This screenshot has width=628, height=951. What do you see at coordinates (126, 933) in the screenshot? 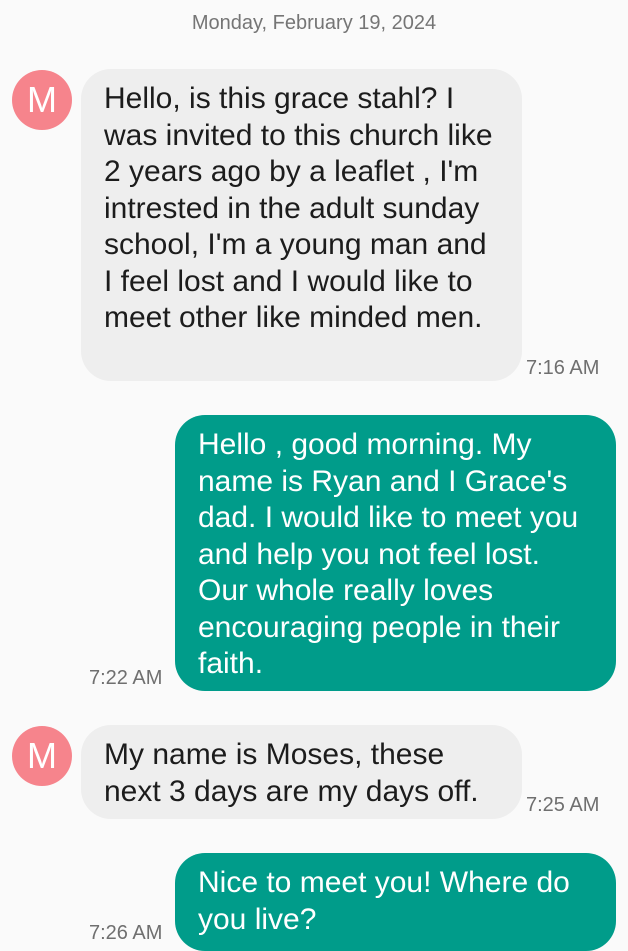
I see `message-timestamp: 7:26 AM` at bounding box center [126, 933].